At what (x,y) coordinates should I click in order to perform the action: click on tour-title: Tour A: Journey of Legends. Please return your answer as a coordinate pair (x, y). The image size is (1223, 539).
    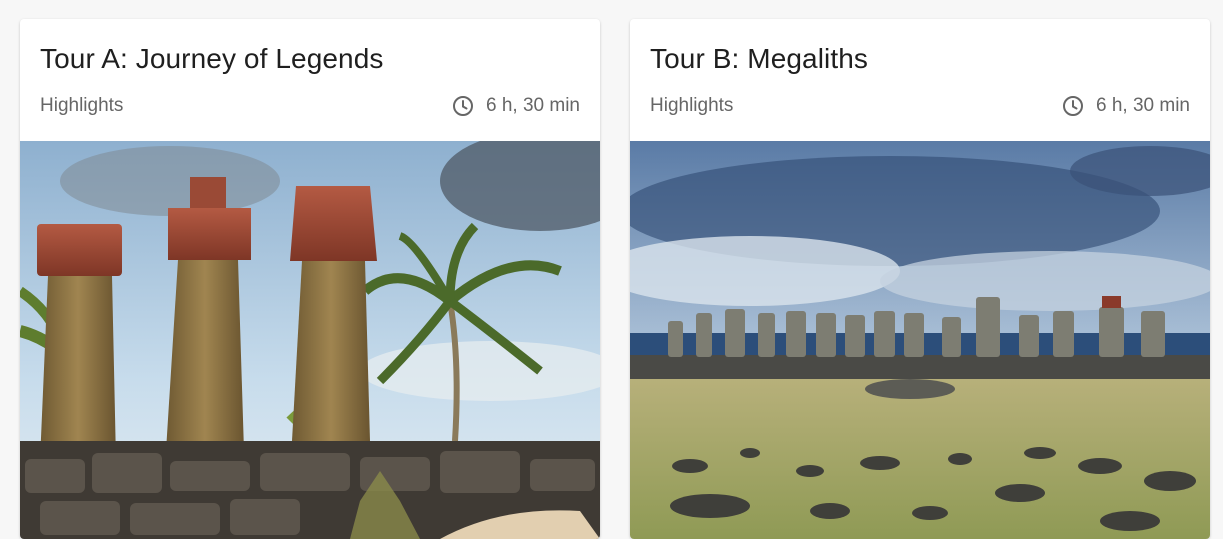
    Looking at the image, I should click on (212, 59).